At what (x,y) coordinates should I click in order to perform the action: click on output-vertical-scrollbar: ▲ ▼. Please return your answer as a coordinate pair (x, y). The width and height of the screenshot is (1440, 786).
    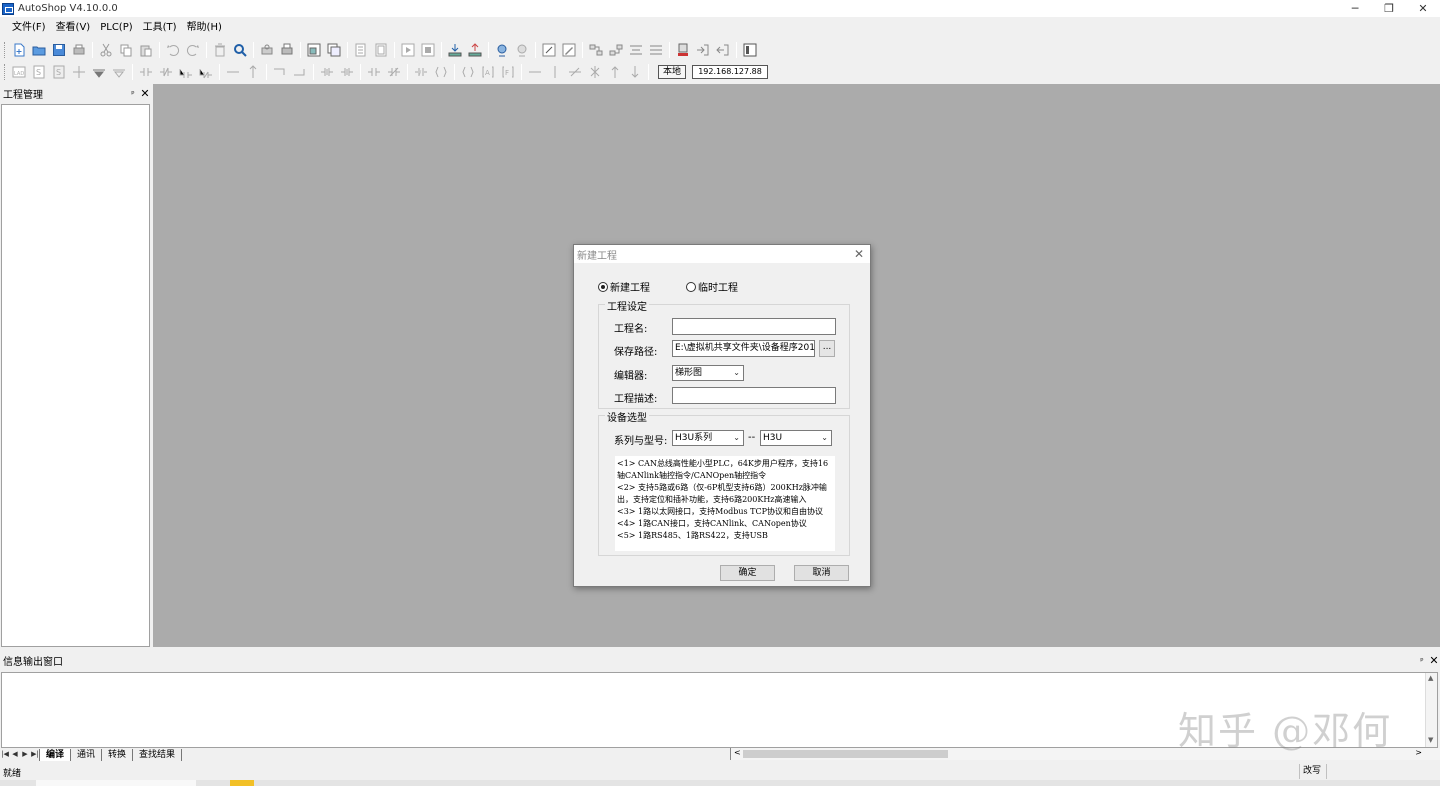
    Looking at the image, I should click on (1431, 710).